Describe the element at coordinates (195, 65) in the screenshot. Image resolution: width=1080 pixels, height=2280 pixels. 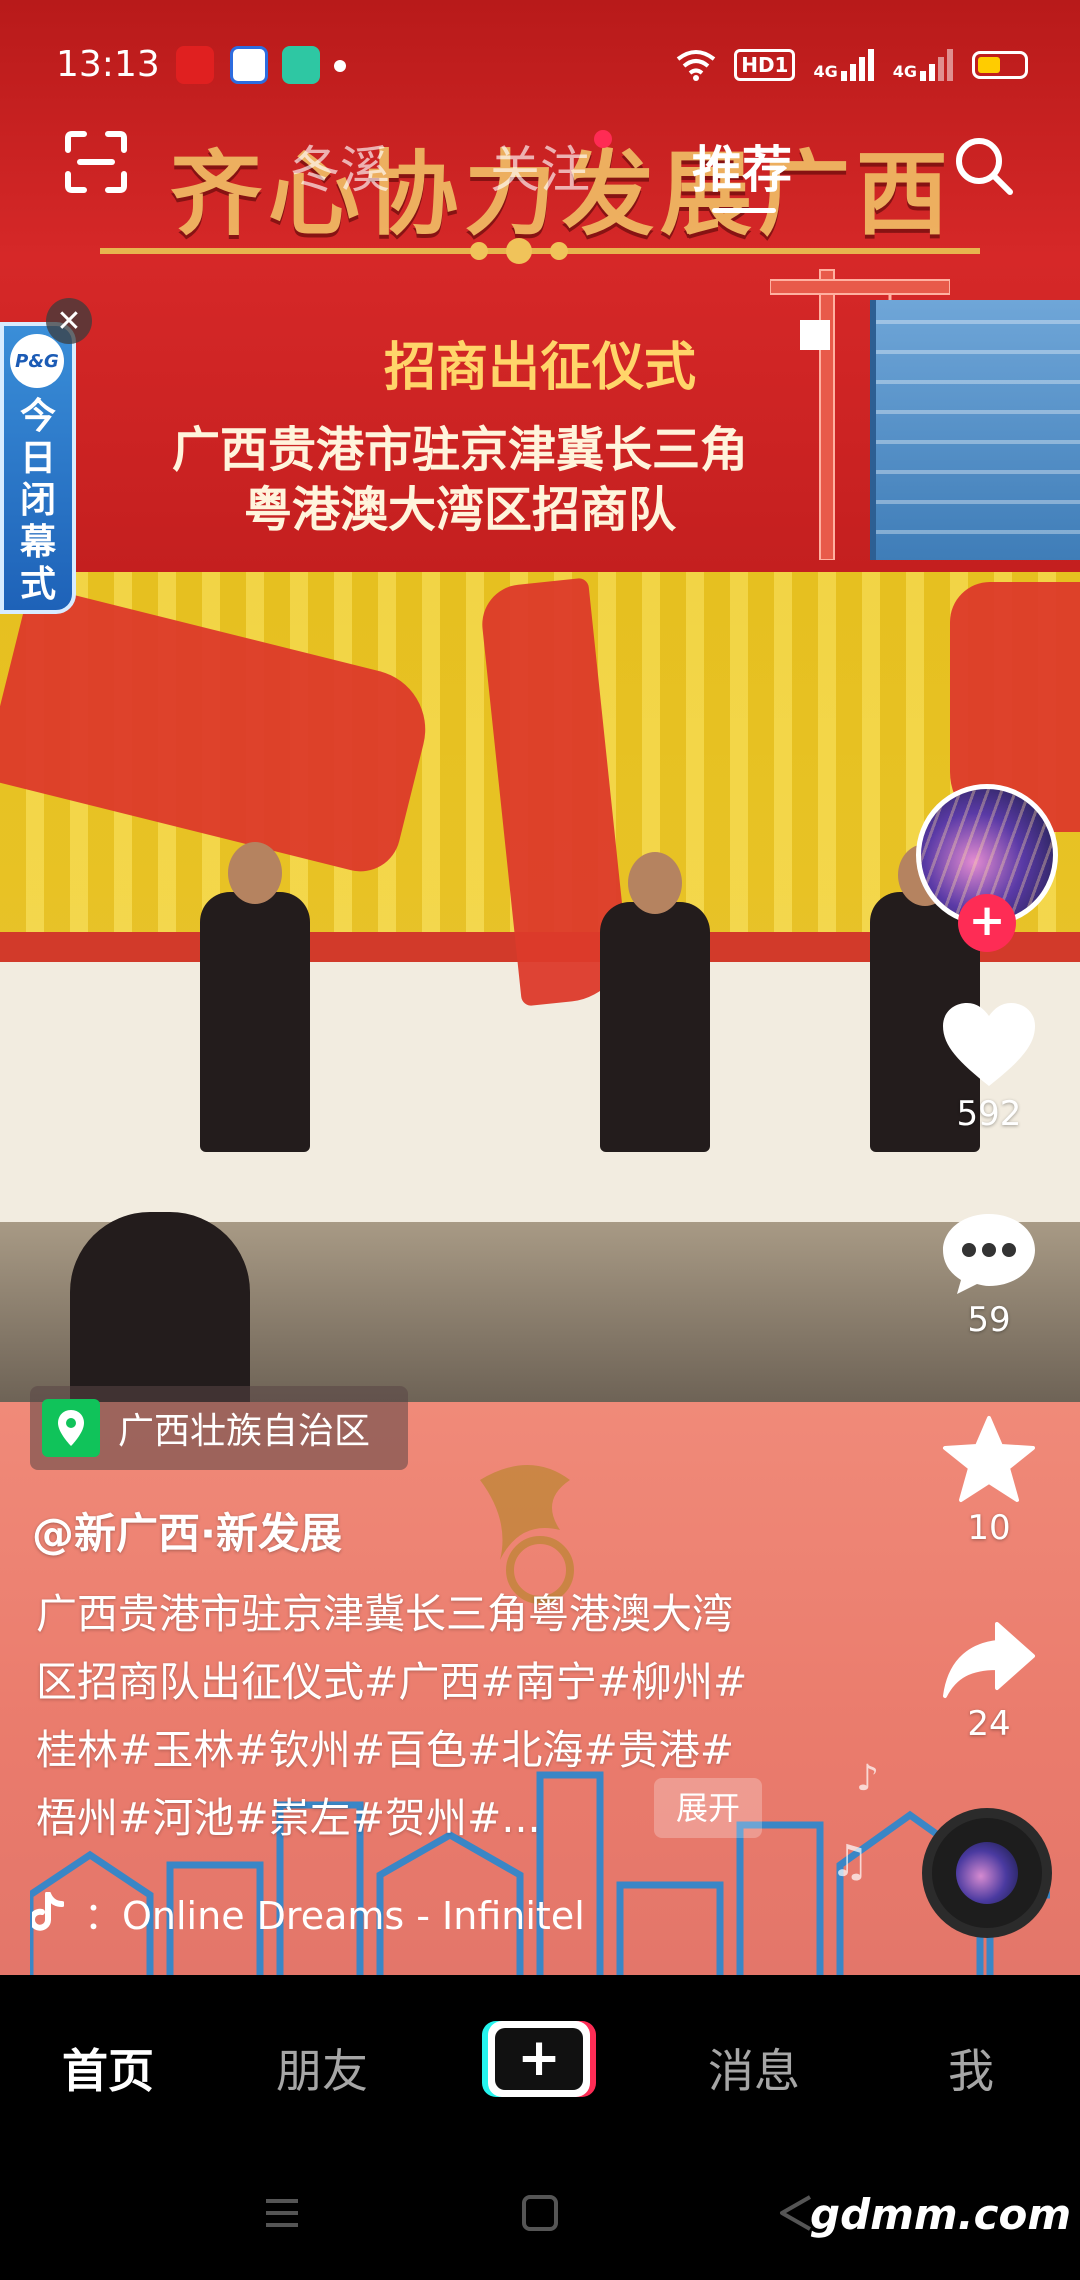
I see `tiktok-notification-icon` at that location.